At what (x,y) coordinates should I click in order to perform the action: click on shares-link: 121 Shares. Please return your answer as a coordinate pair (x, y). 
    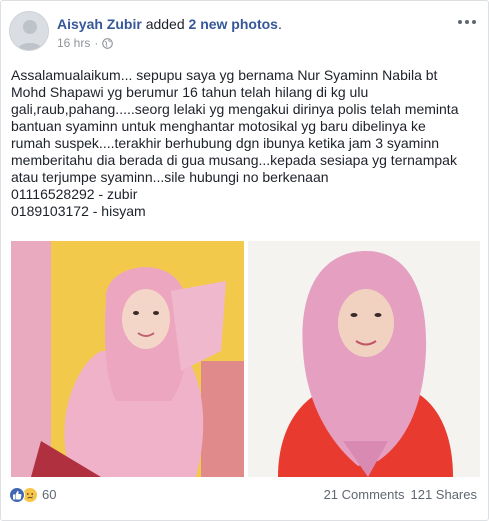
    Looking at the image, I should click on (444, 495).